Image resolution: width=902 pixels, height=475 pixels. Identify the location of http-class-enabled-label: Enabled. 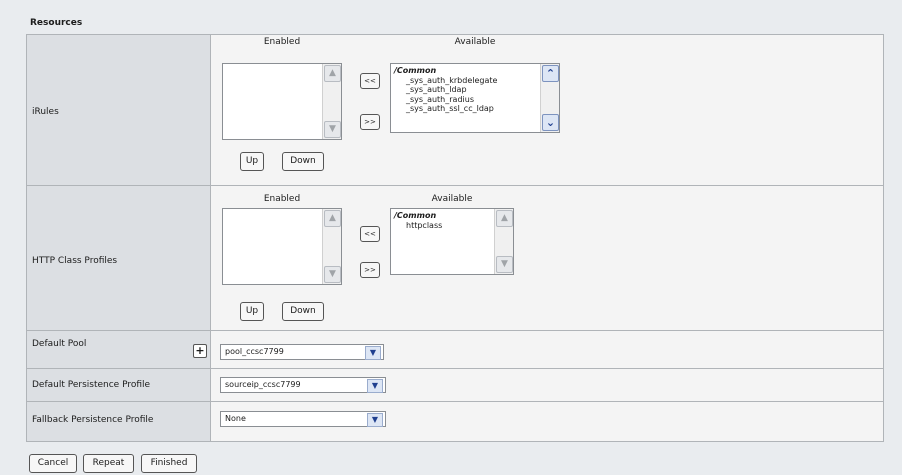
(282, 199).